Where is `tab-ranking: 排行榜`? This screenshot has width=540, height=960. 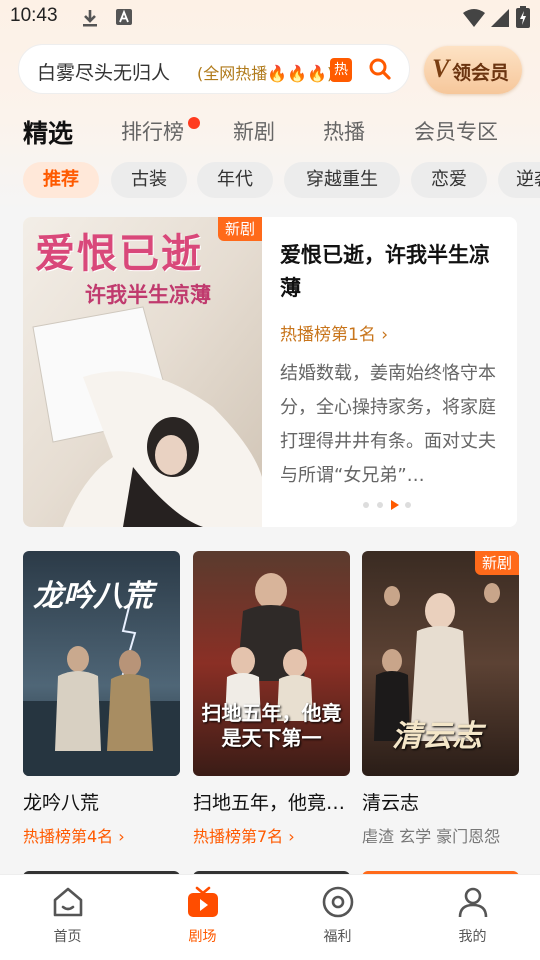 tab-ranking: 排行榜 is located at coordinates (152, 131).